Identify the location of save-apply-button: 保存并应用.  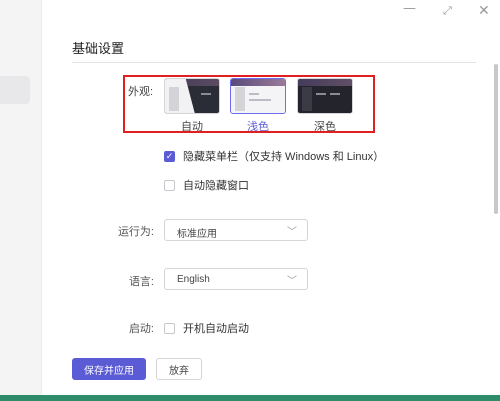
(109, 369).